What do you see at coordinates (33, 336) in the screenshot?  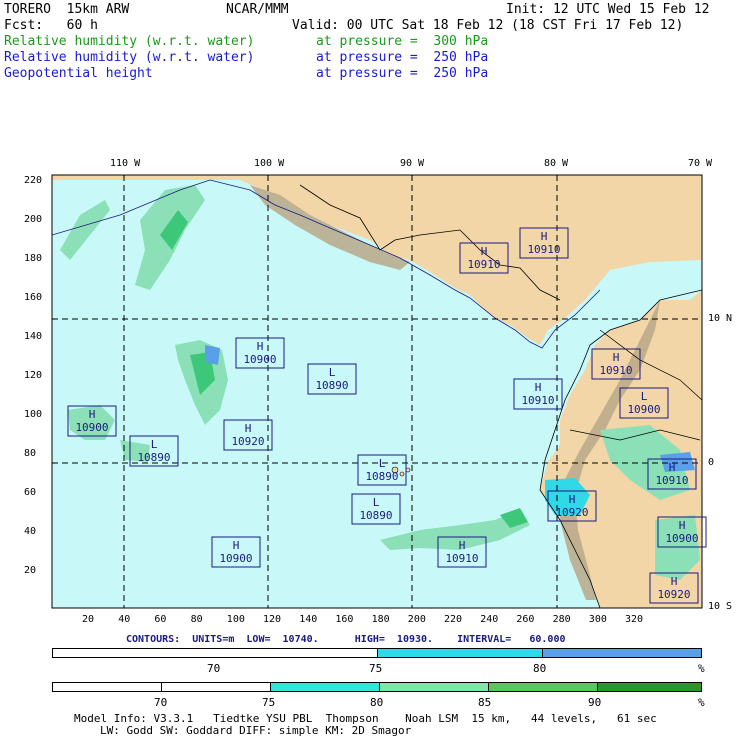 I see `y-tick-label: 140` at bounding box center [33, 336].